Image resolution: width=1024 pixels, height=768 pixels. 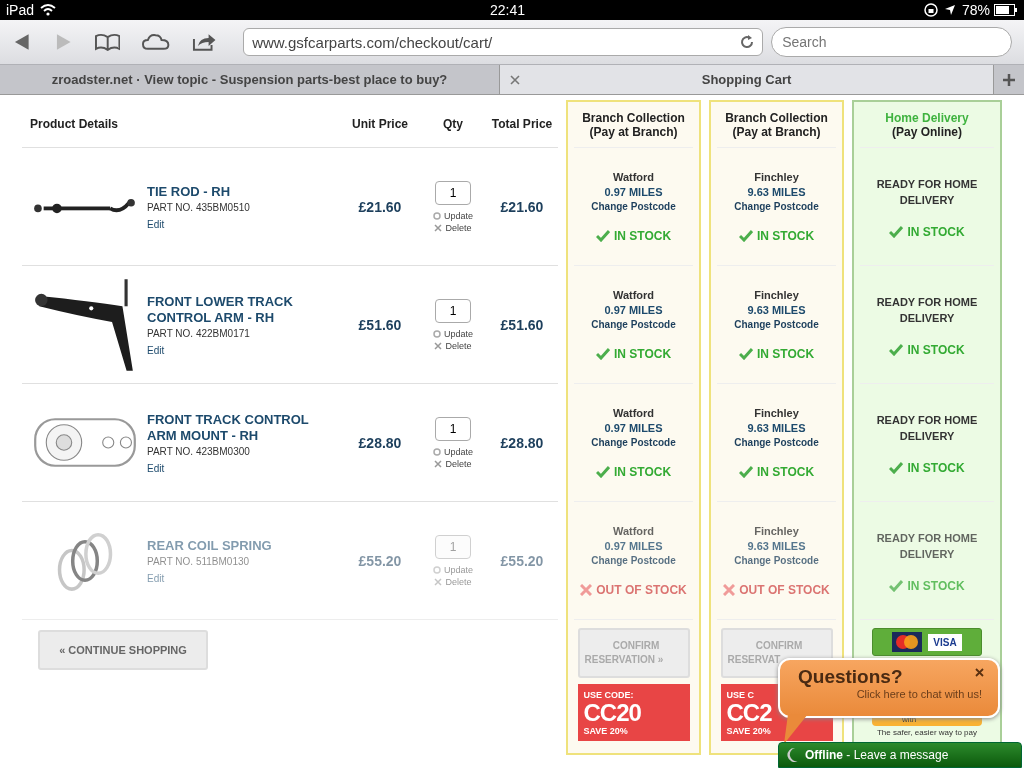 What do you see at coordinates (243, 309) in the screenshot?
I see `product-name: FRONT LOWER TRACK CONTROL ARM - RH` at bounding box center [243, 309].